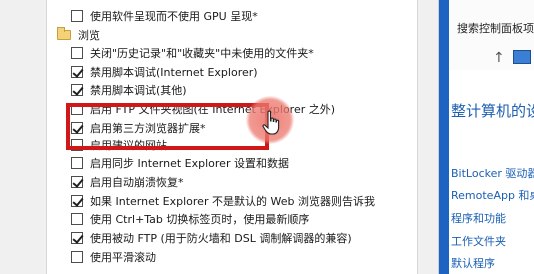 This screenshot has height=274, width=534. Describe the element at coordinates (77, 182) in the screenshot. I see `checkbox-enable-crash-recovery` at that location.